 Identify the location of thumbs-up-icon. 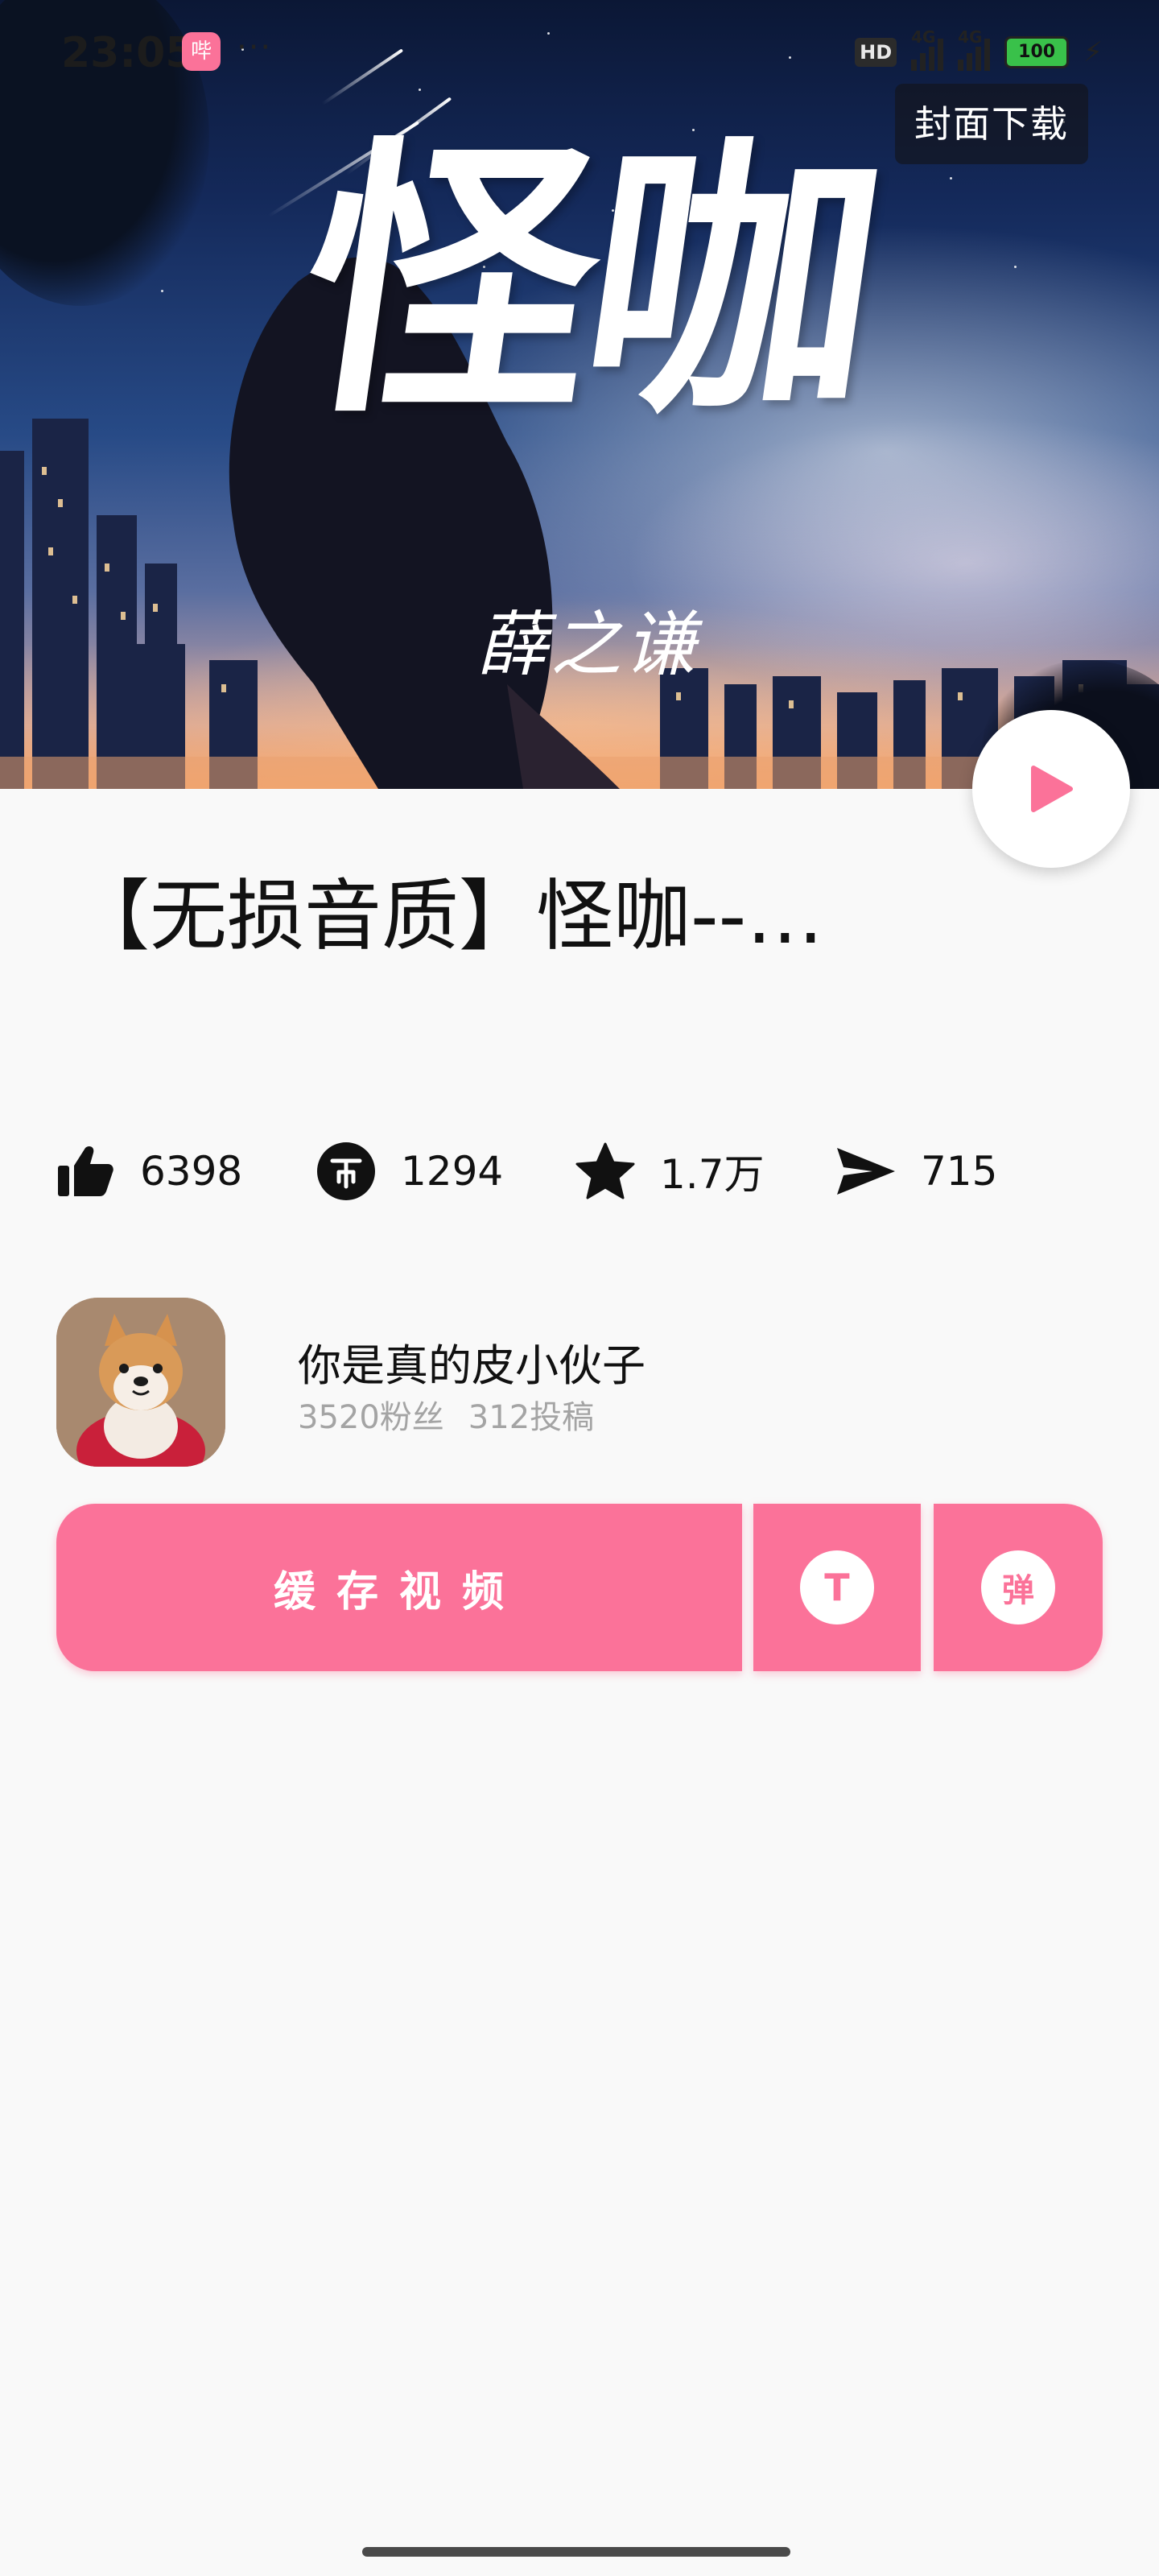
(85, 1171).